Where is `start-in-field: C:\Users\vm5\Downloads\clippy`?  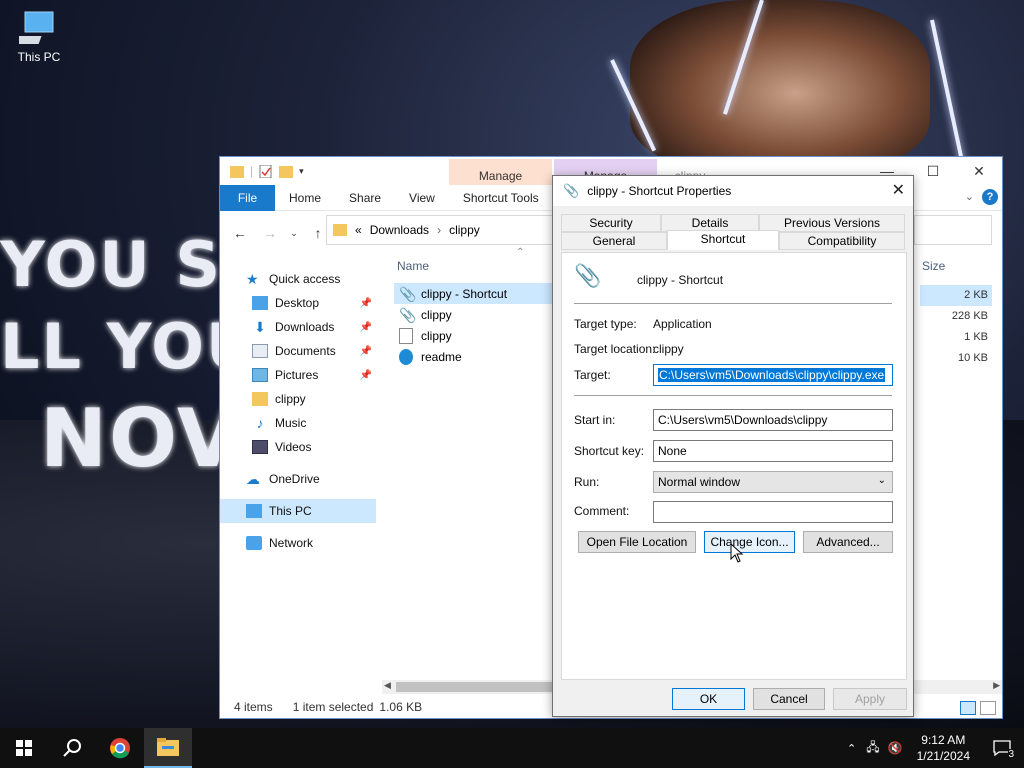
start-in-field: C:\Users\vm5\Downloads\clippy is located at coordinates (773, 420).